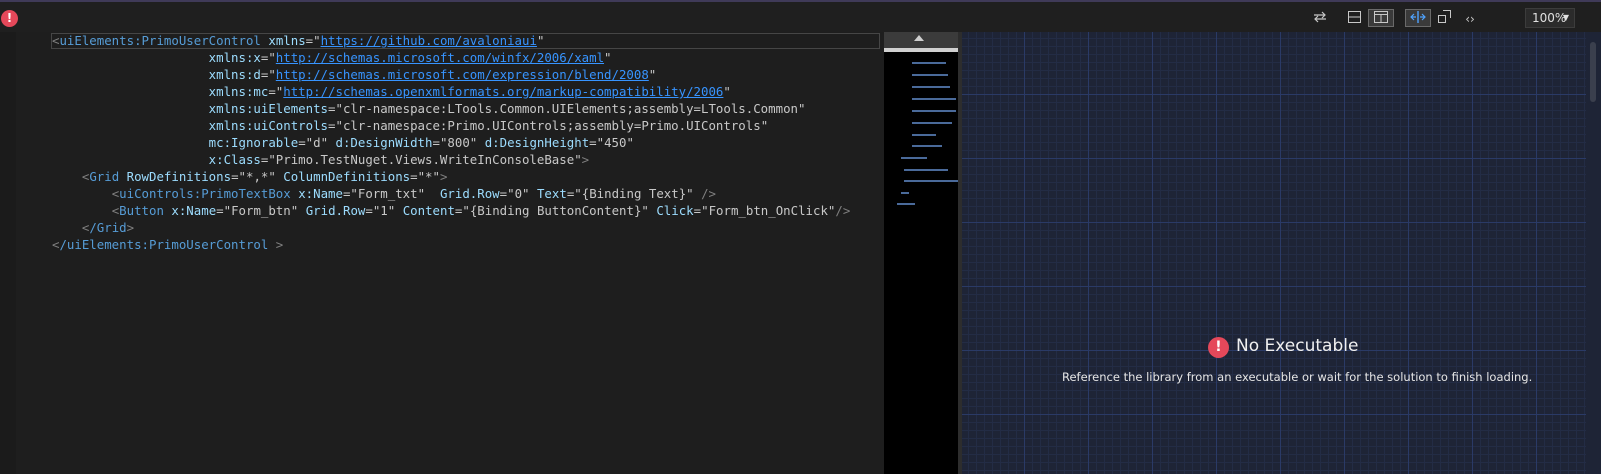  I want to click on fit-width-button, so click(1418, 18).